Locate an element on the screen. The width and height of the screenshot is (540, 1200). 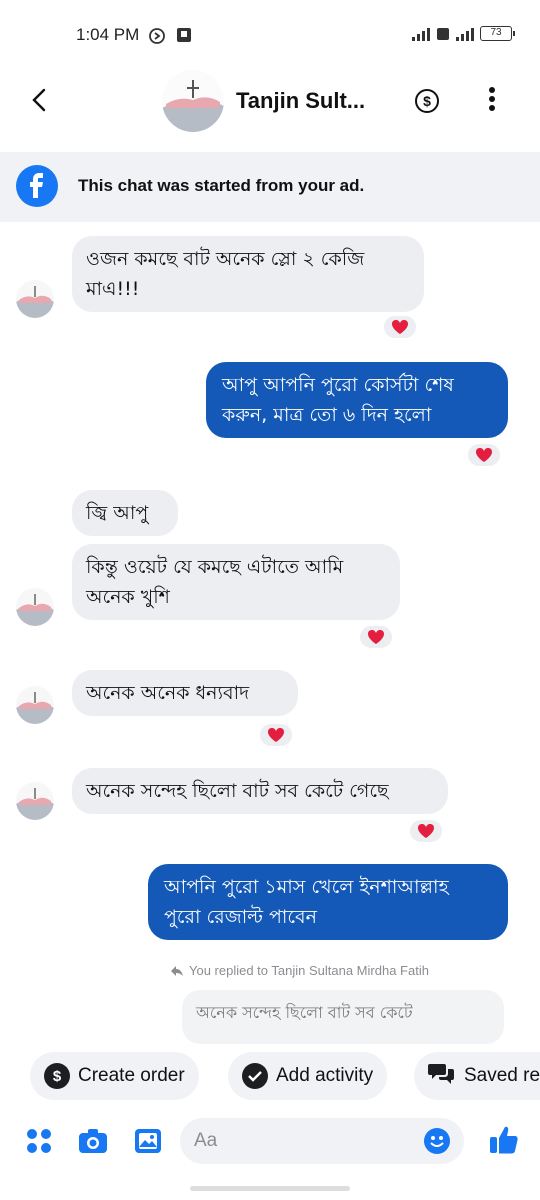
check-circle-icon is located at coordinates (255, 1076).